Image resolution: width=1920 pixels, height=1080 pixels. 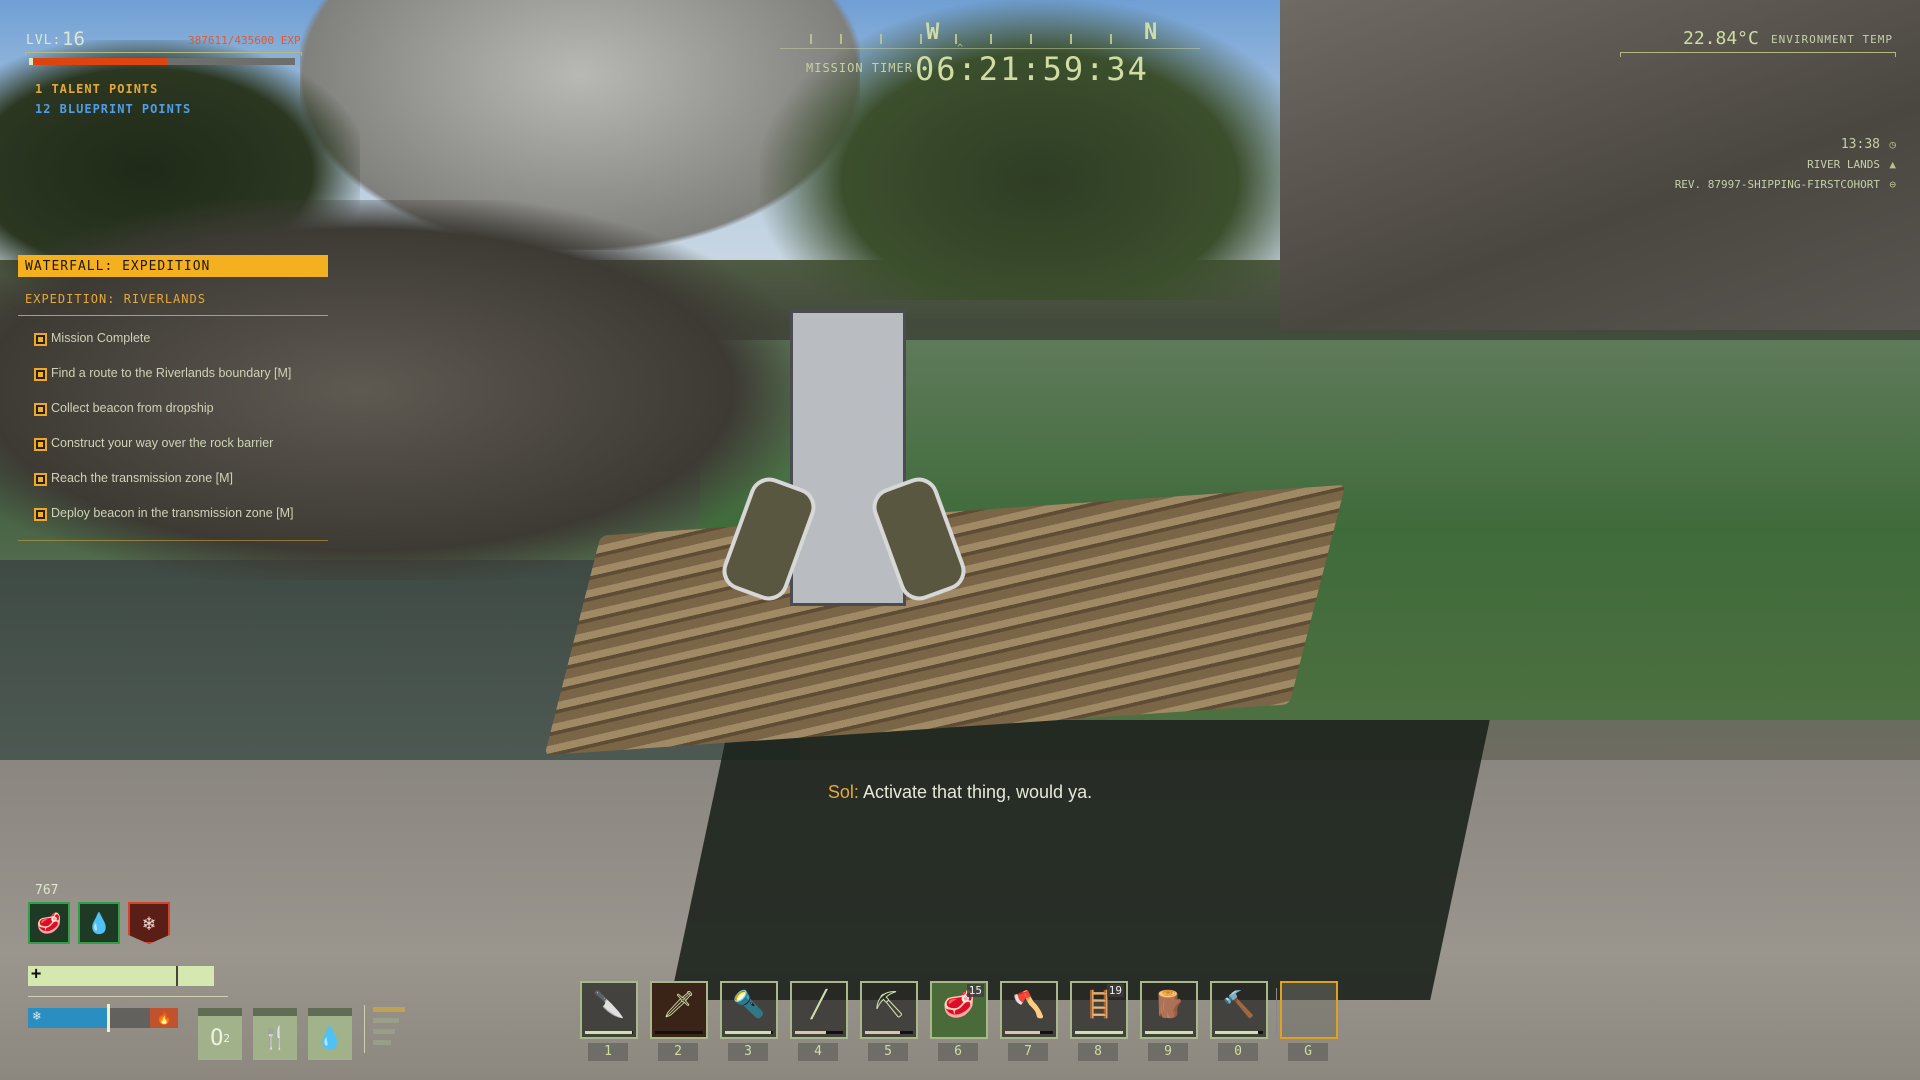 What do you see at coordinates (330, 1038) in the screenshot?
I see `water-vital-glyph: 💧` at bounding box center [330, 1038].